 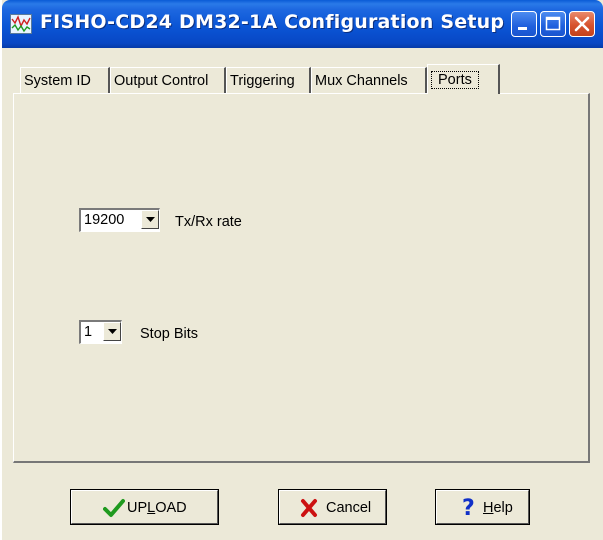 What do you see at coordinates (21, 24) in the screenshot?
I see `waveform-app-icon` at bounding box center [21, 24].